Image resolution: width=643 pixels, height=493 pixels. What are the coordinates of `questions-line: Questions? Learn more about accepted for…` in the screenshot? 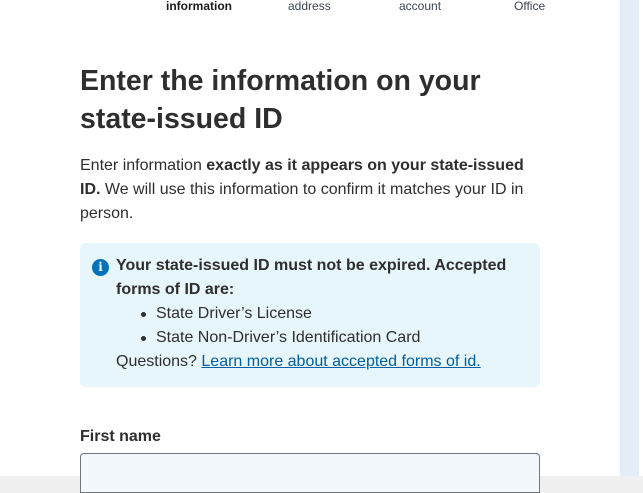 It's located at (321, 362).